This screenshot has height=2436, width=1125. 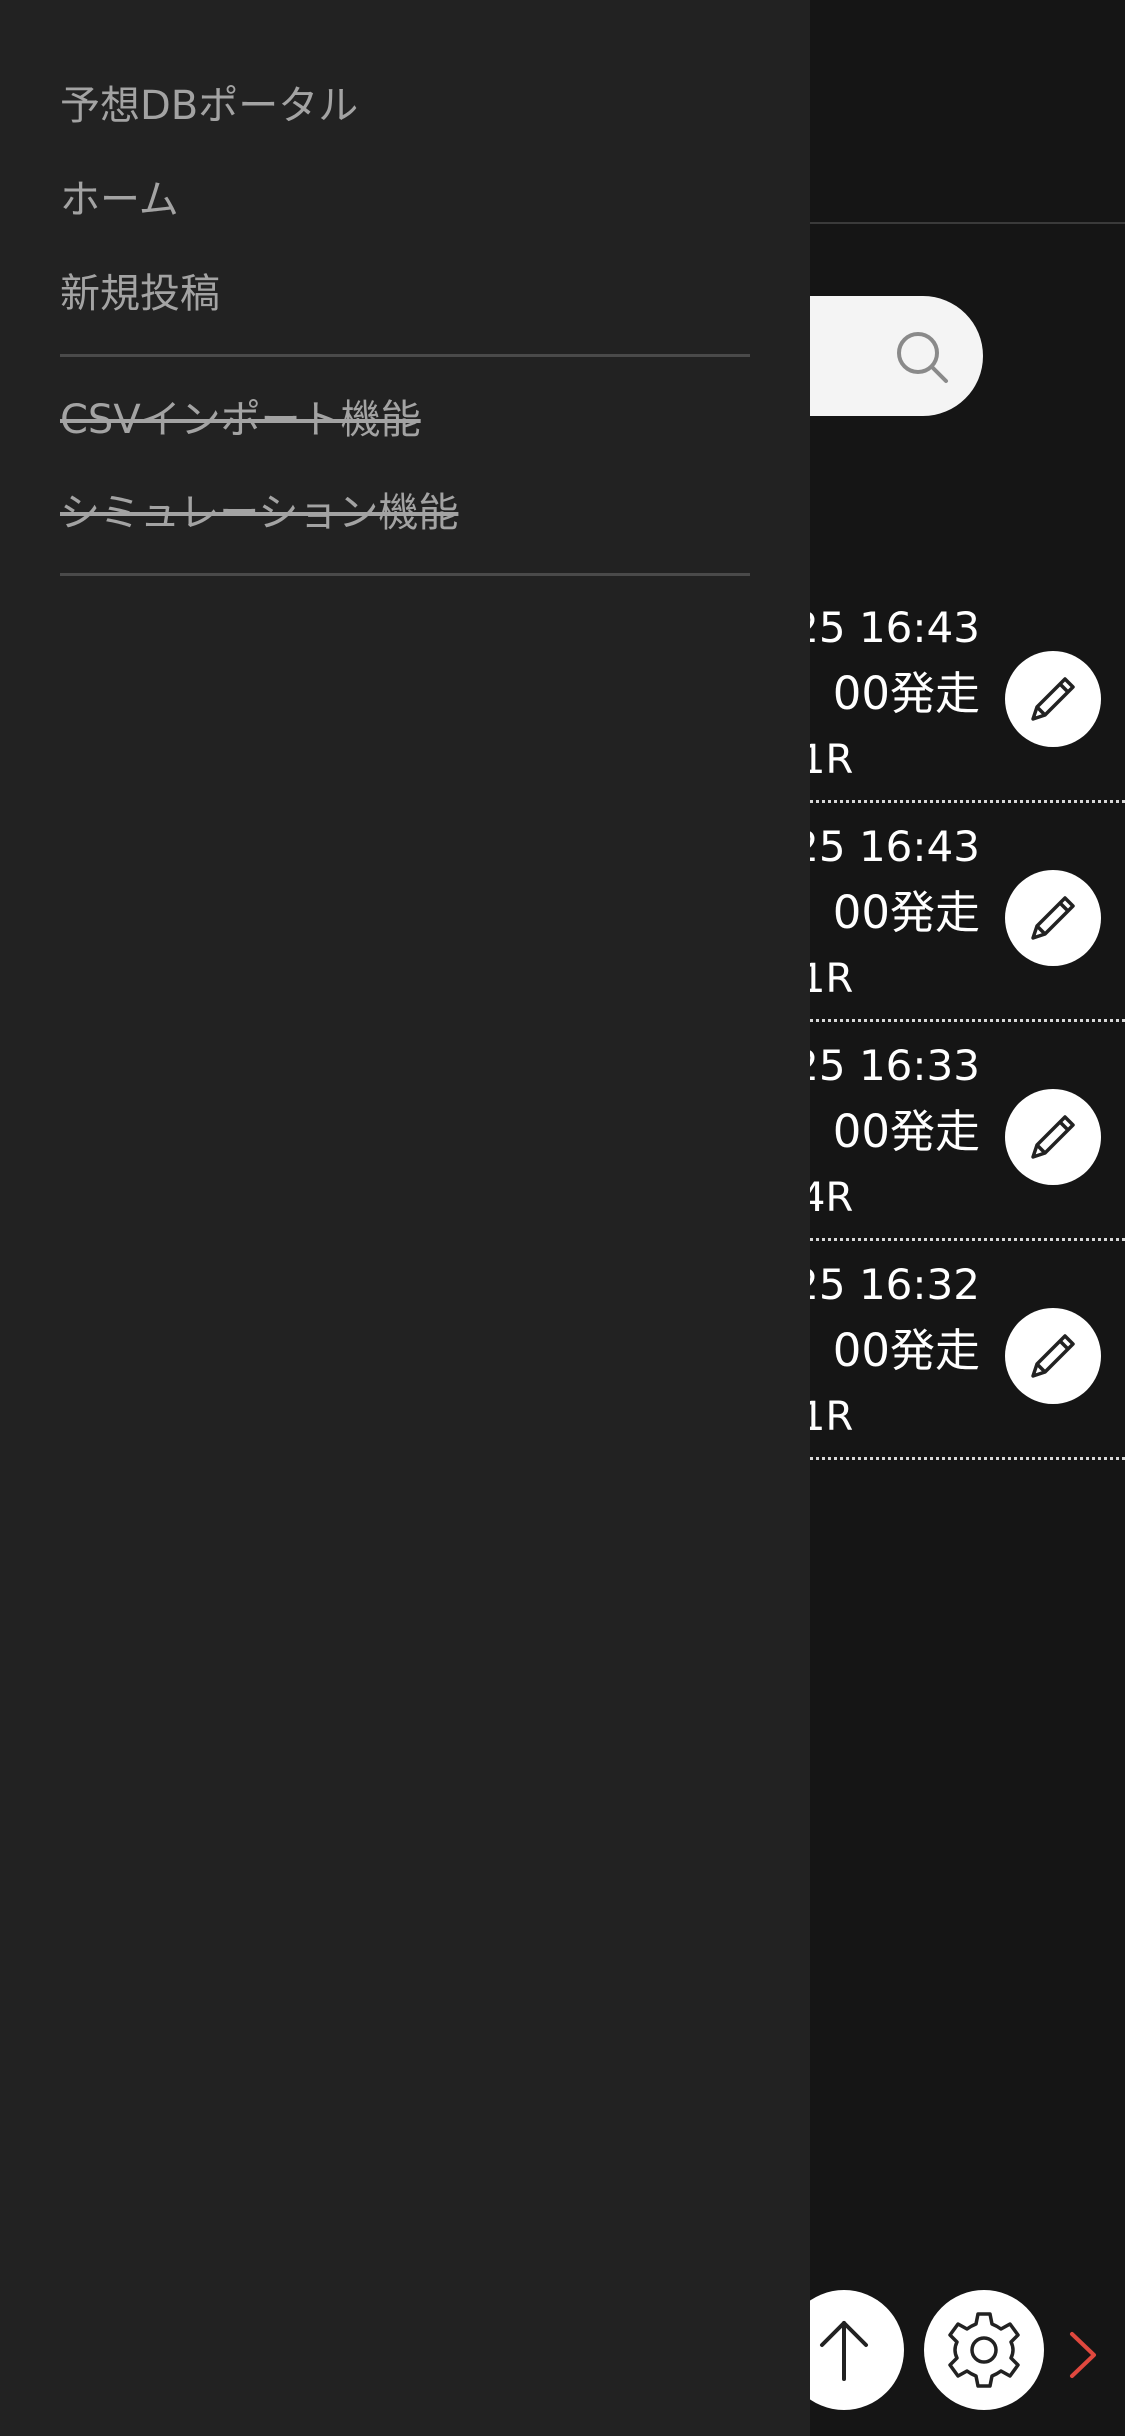 I want to click on menu-item-home: ホーム, so click(x=119, y=200).